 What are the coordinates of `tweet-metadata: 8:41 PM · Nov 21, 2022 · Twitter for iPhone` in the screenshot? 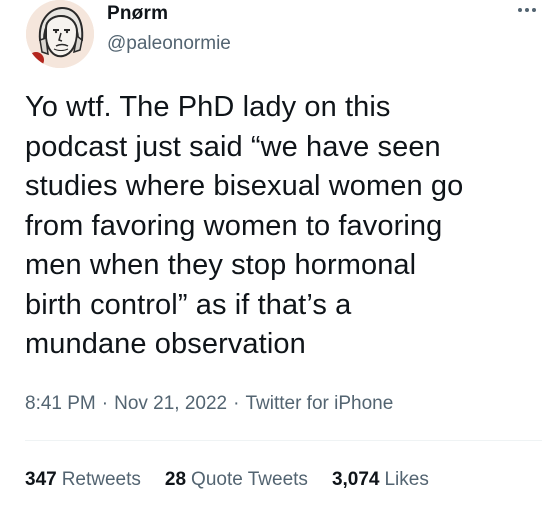 It's located at (209, 404).